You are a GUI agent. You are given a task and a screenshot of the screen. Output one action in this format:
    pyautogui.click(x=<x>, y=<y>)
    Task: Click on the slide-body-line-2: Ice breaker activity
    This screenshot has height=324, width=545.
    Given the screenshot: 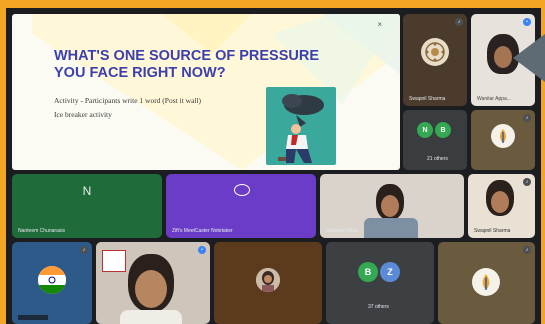 What is the action you would take?
    pyautogui.click(x=83, y=114)
    